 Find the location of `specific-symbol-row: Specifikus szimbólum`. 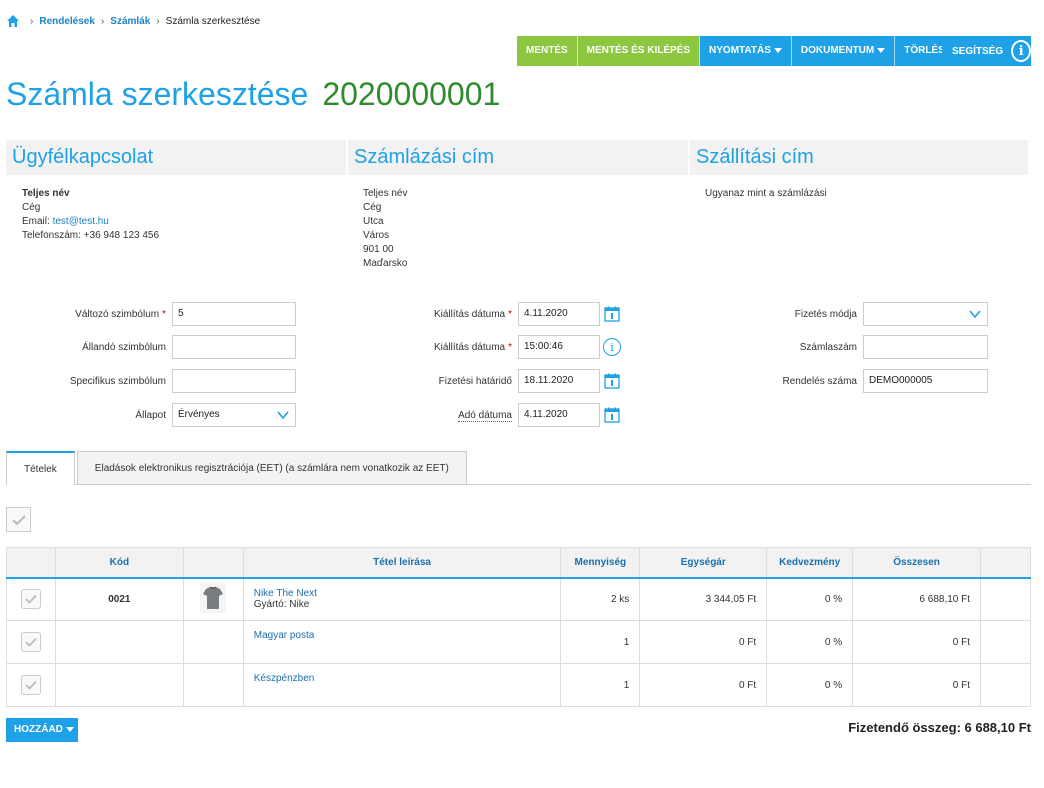

specific-symbol-row: Specifikus szimbólum is located at coordinates (151, 381).